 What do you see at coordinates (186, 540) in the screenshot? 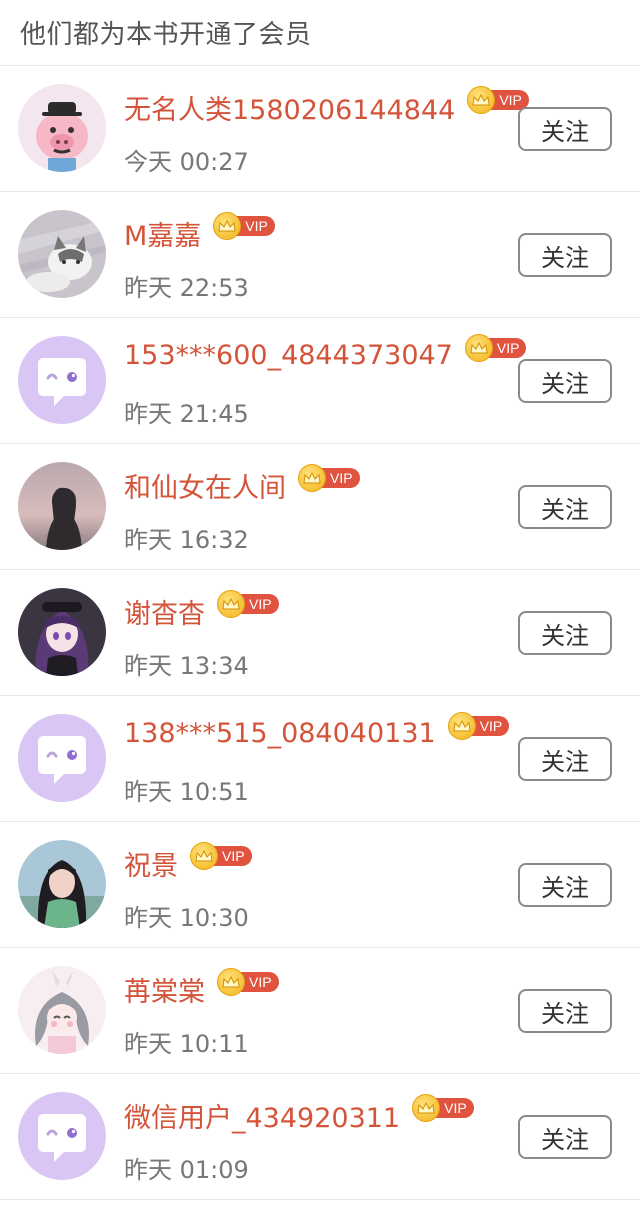
I see `member-time: 昨天 16:32` at bounding box center [186, 540].